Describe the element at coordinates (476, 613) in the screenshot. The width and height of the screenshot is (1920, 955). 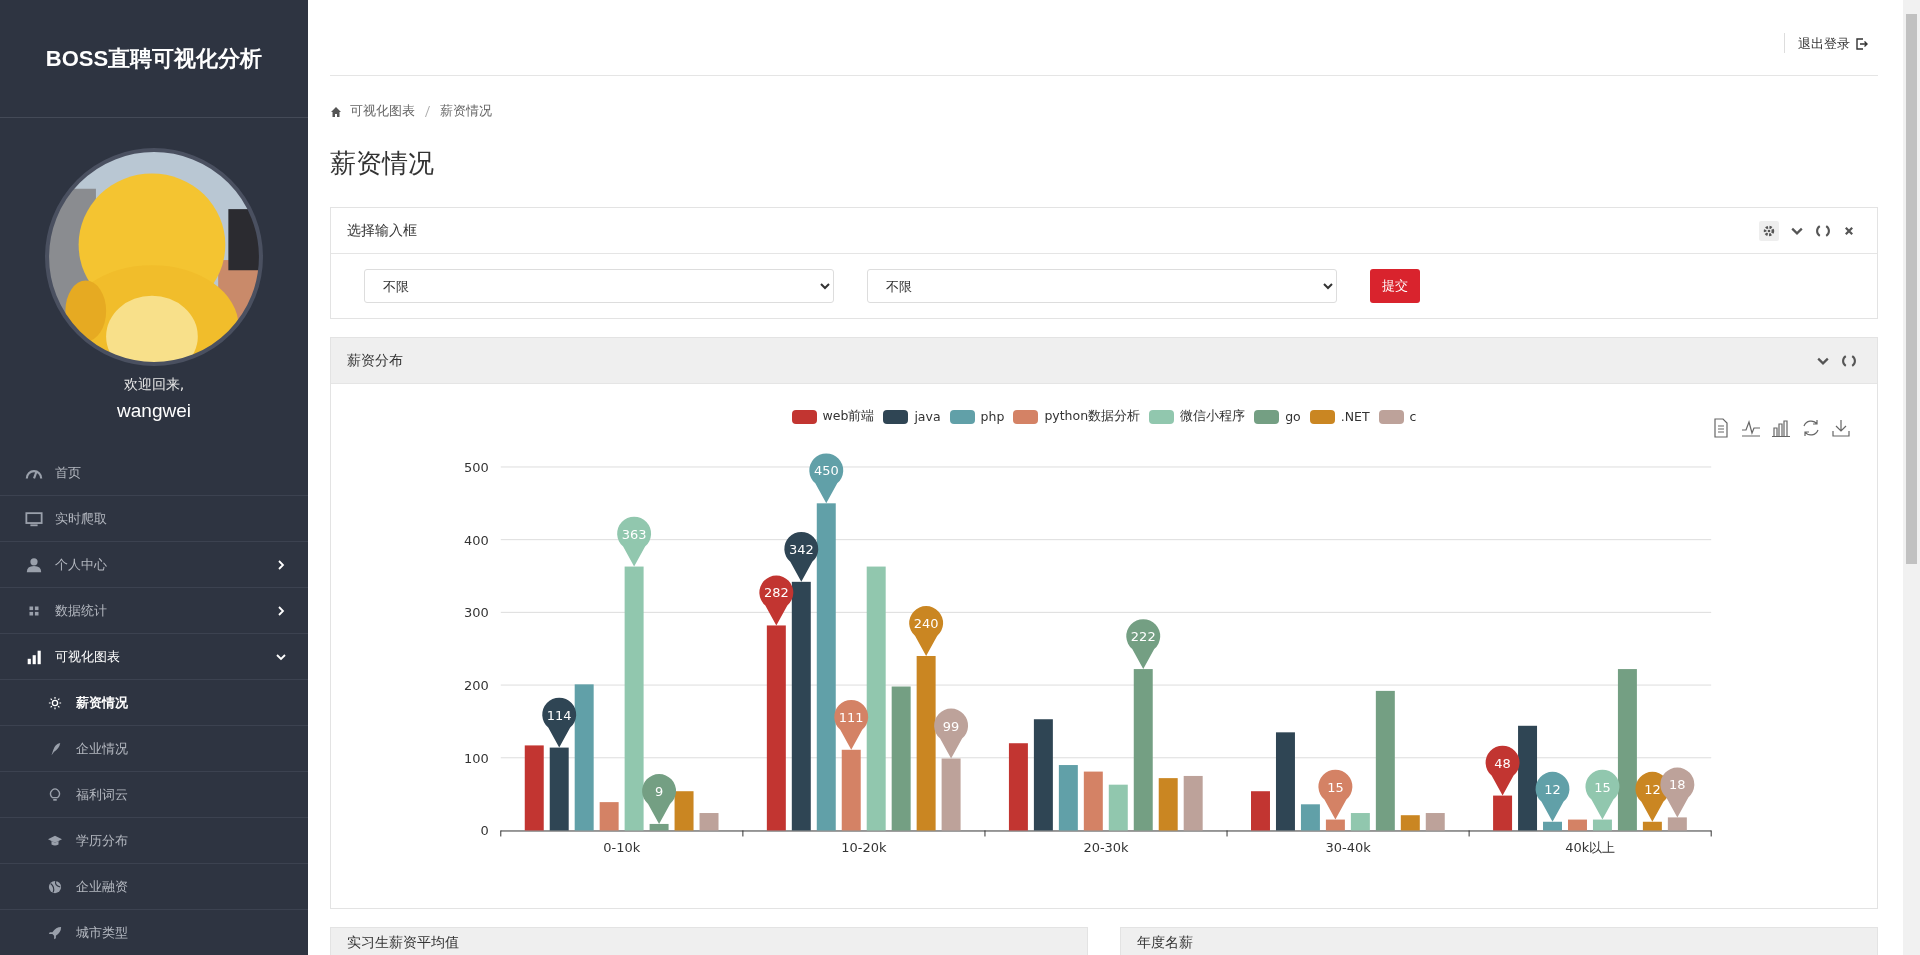
I see `axis-tick-label: 300` at that location.